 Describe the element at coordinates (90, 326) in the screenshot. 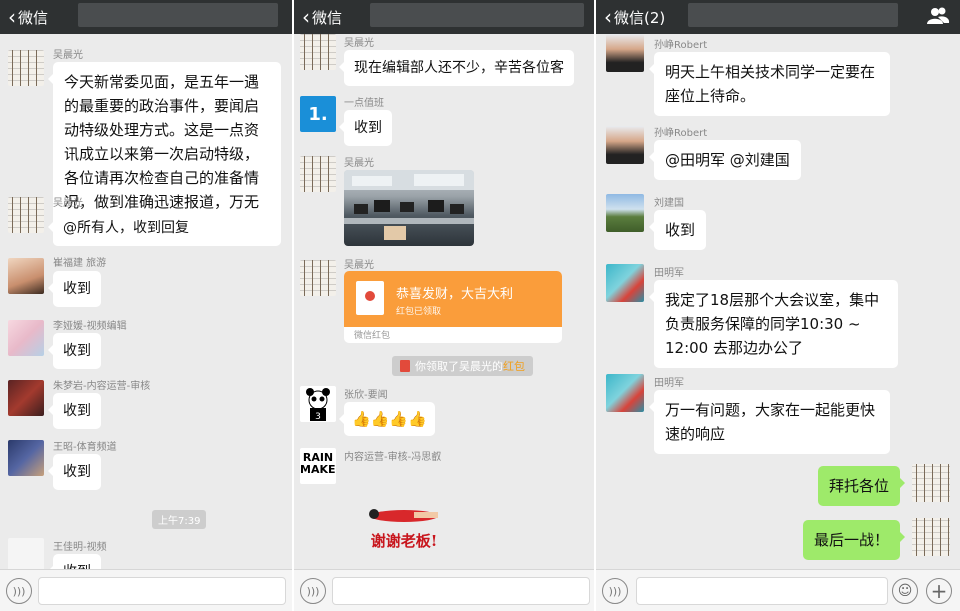

I see `sender-name: 李娅媛-视频编辑` at that location.